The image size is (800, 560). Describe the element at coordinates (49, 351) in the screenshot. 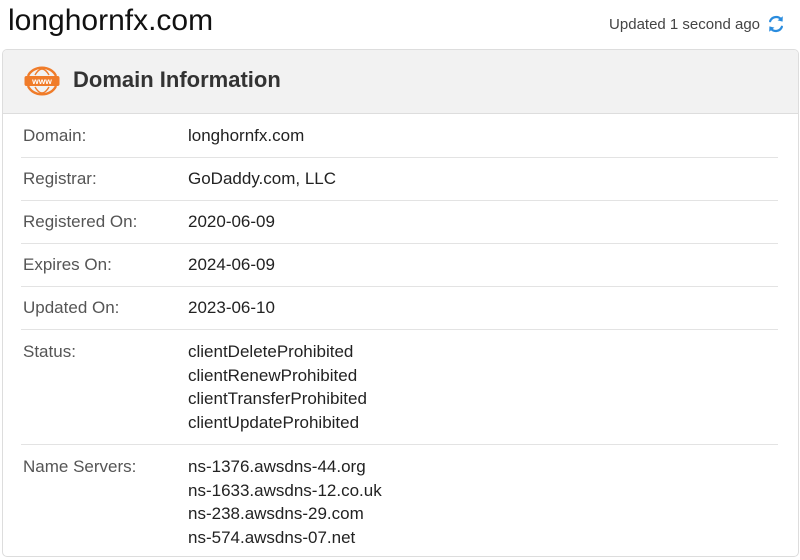

I see `status-label: Status:` at that location.